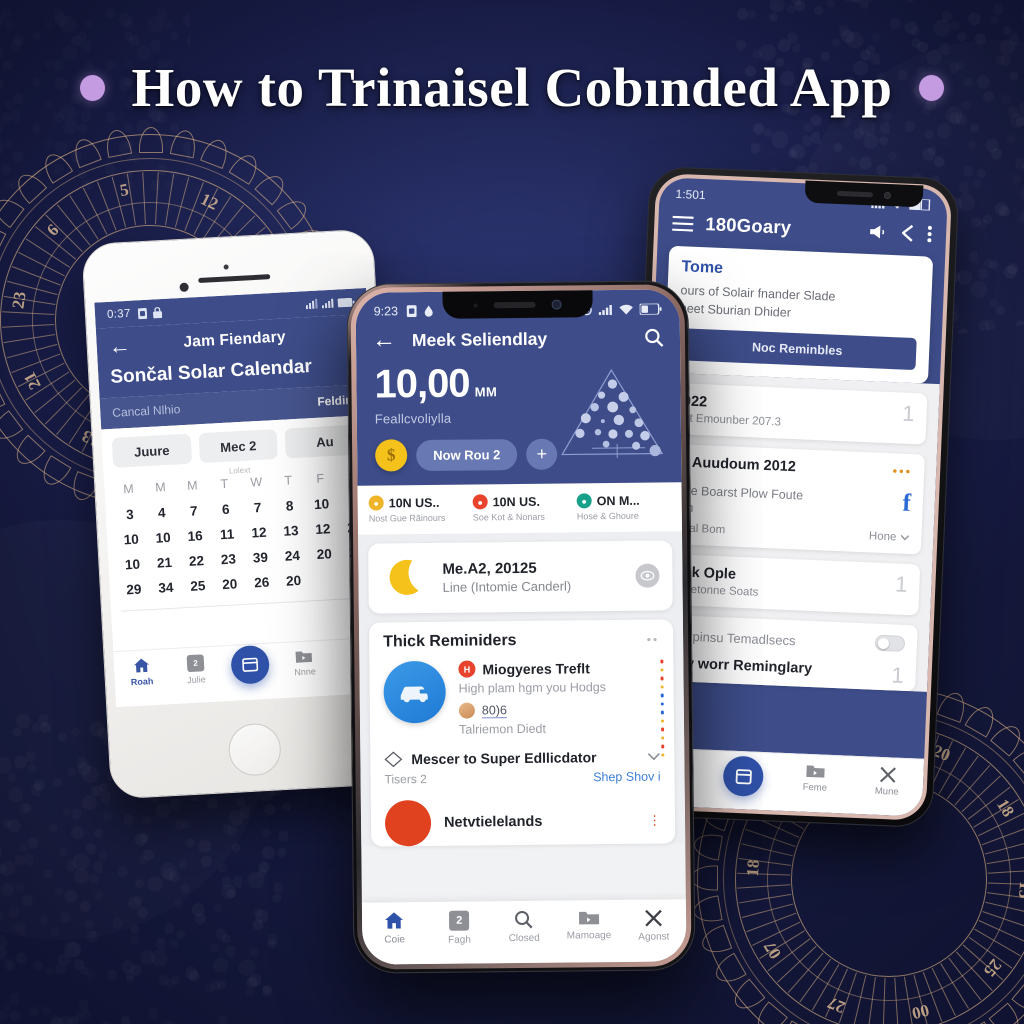  Describe the element at coordinates (129, 514) in the screenshot. I see `left-day-cell: 3` at that location.